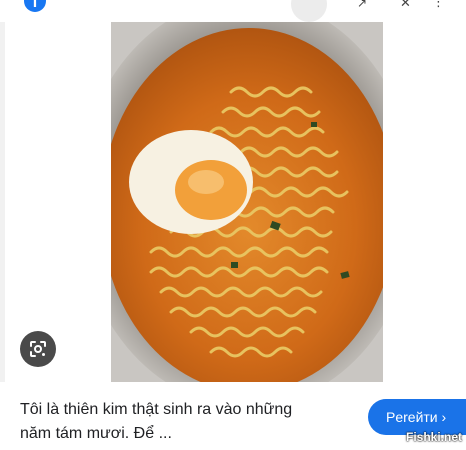 The width and height of the screenshot is (466, 450). What do you see at coordinates (364, 5) in the screenshot?
I see `share-icon: ↗` at bounding box center [364, 5].